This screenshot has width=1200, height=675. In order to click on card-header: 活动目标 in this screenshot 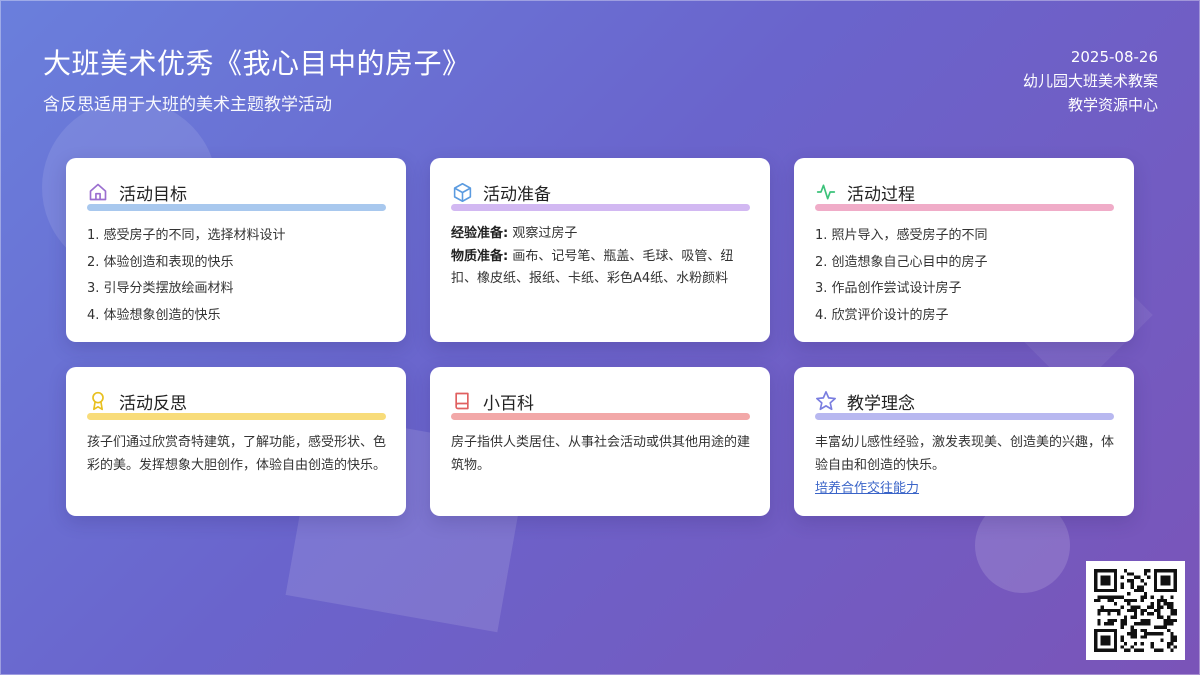, I will do `click(236, 192)`.